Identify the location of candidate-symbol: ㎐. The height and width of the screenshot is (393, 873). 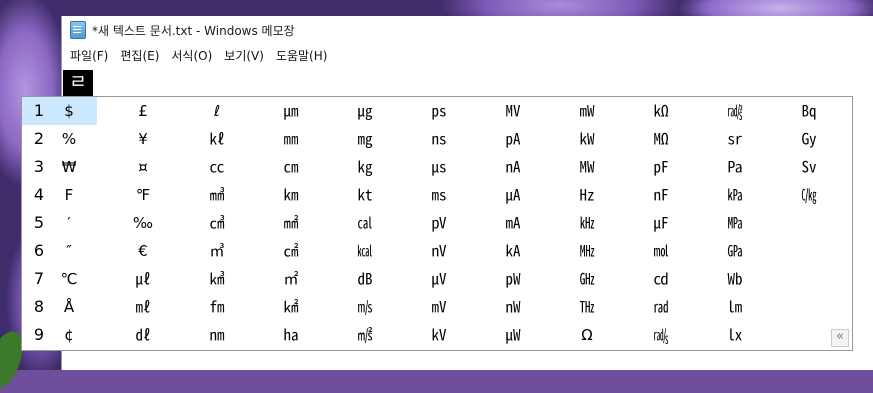
(587, 195).